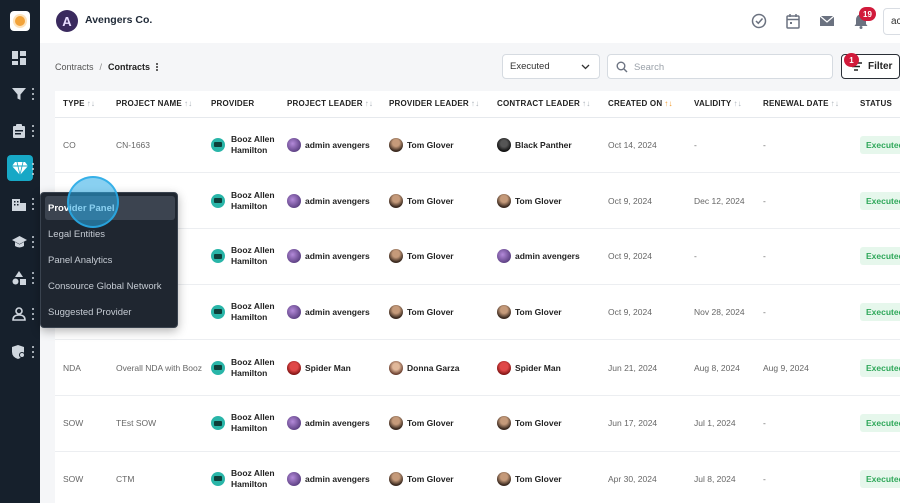 The image size is (900, 503). Describe the element at coordinates (729, 67) in the screenshot. I see `search-input` at that location.